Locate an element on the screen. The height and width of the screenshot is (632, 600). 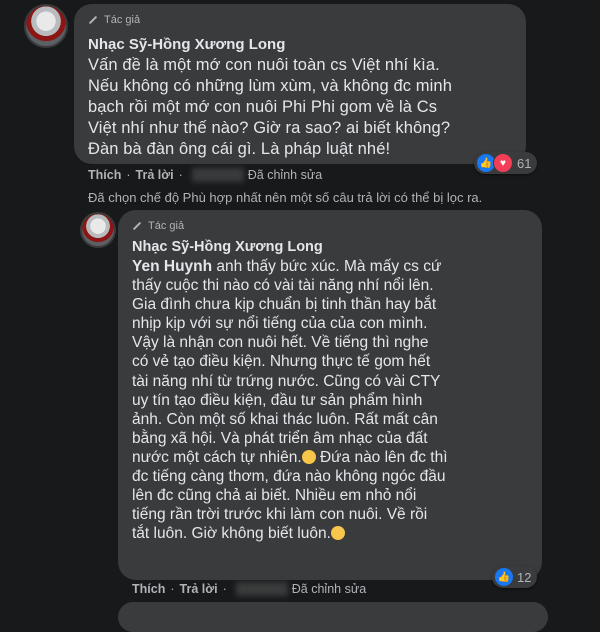
love-icon: ♥ is located at coordinates (503, 163).